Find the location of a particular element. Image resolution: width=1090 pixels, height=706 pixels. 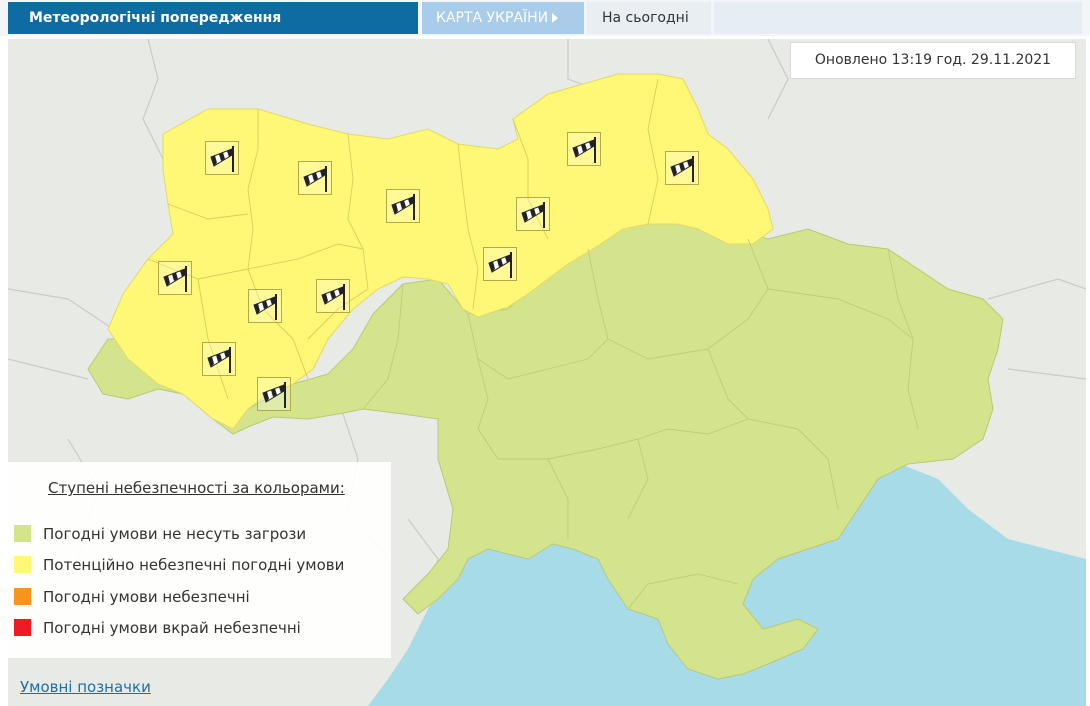

triangle-right-icon is located at coordinates (555, 18).